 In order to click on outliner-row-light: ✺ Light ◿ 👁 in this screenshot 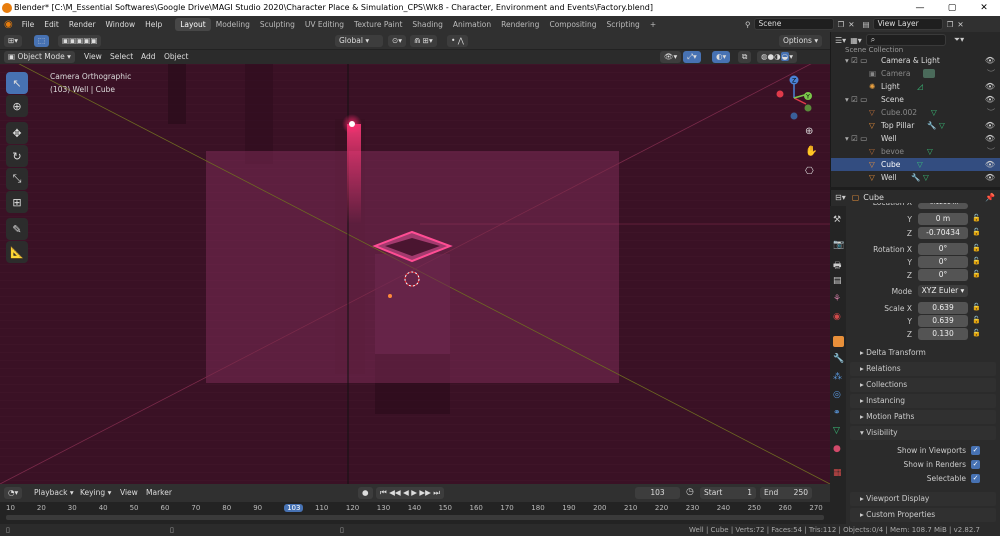, I will do `click(915, 86)`.